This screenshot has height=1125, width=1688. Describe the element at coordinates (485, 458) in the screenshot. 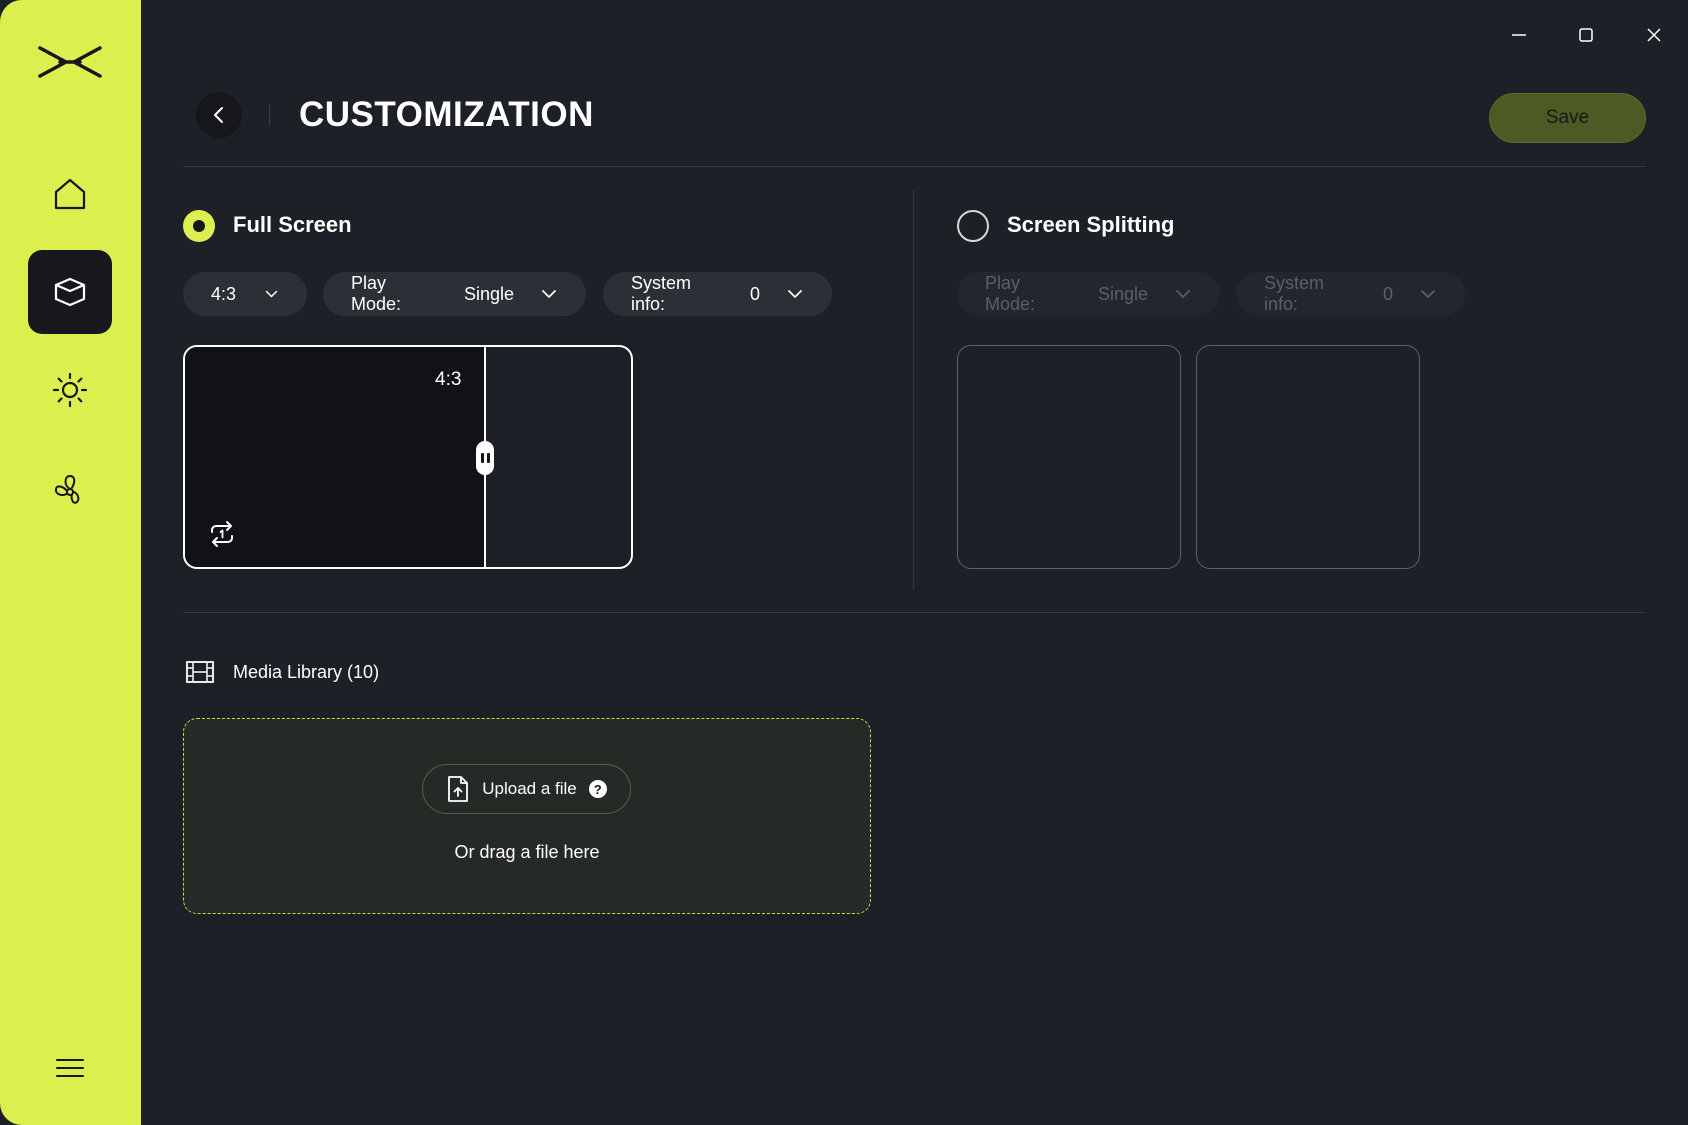

I see `preview-resize-handle` at that location.